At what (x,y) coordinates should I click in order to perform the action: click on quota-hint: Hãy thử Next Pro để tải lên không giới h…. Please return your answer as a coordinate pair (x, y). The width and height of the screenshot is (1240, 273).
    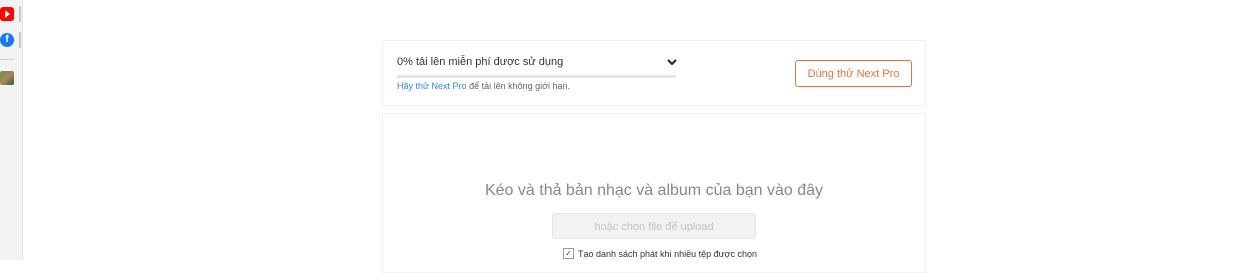
    Looking at the image, I should click on (483, 86).